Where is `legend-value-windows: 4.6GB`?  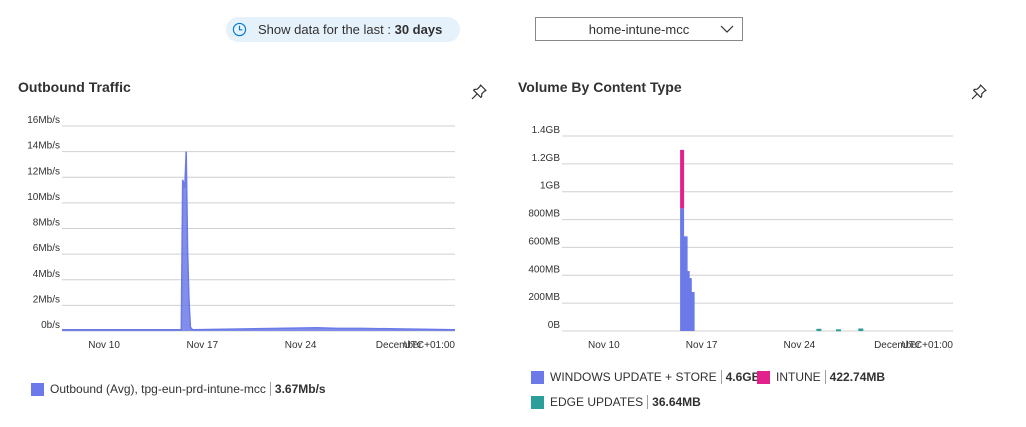
legend-value-windows: 4.6GB is located at coordinates (743, 377).